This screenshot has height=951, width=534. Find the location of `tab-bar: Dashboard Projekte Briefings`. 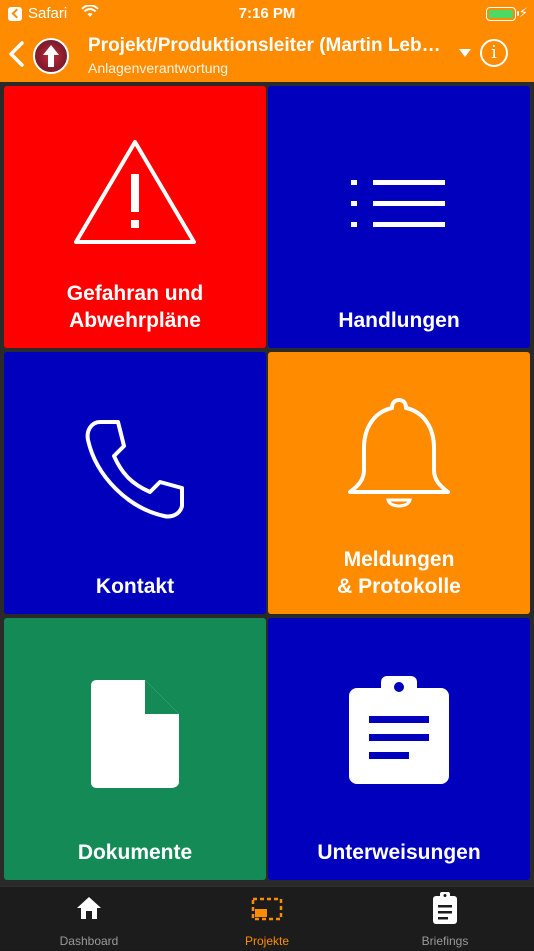

tab-bar: Dashboard Projekte Briefings is located at coordinates (267, 918).